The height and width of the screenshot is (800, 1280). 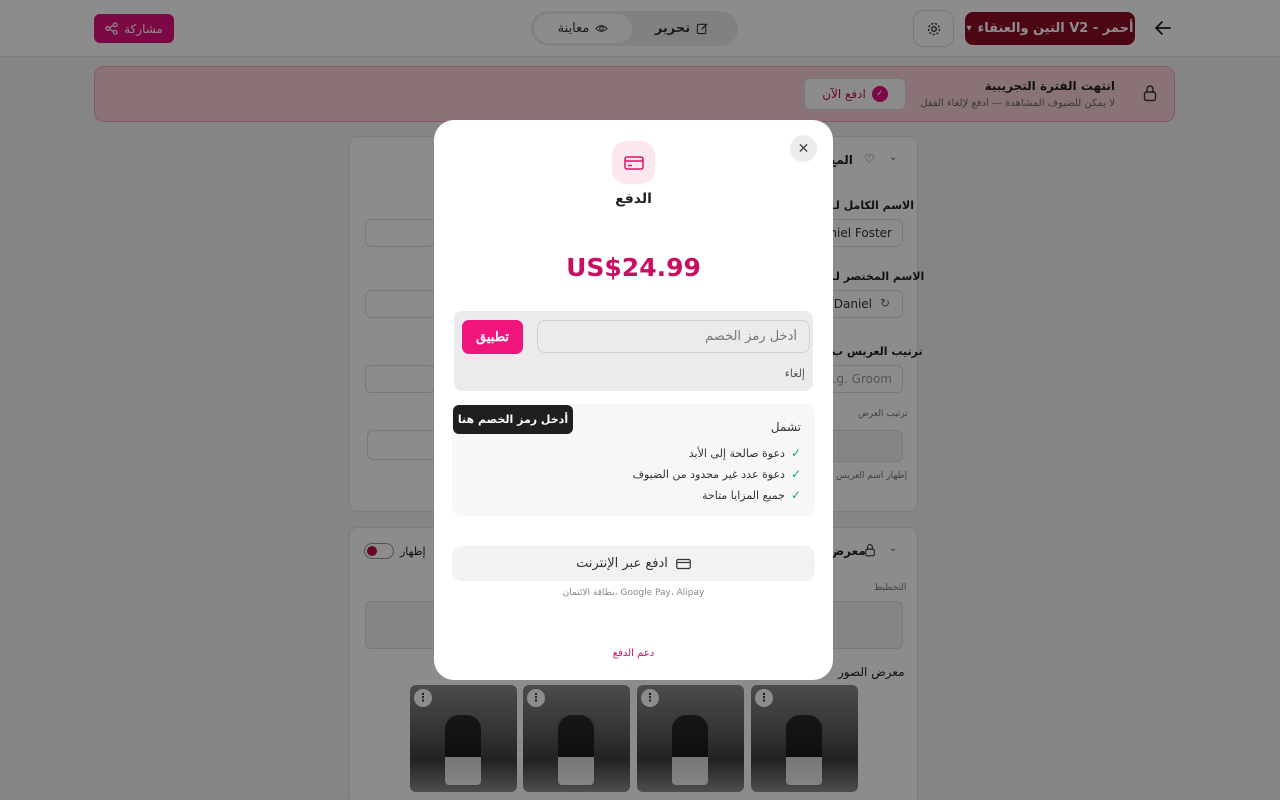 What do you see at coordinates (633, 593) in the screenshot?
I see `payment-methods: بطاقة الائتمان، Google Pay، Alipay` at bounding box center [633, 593].